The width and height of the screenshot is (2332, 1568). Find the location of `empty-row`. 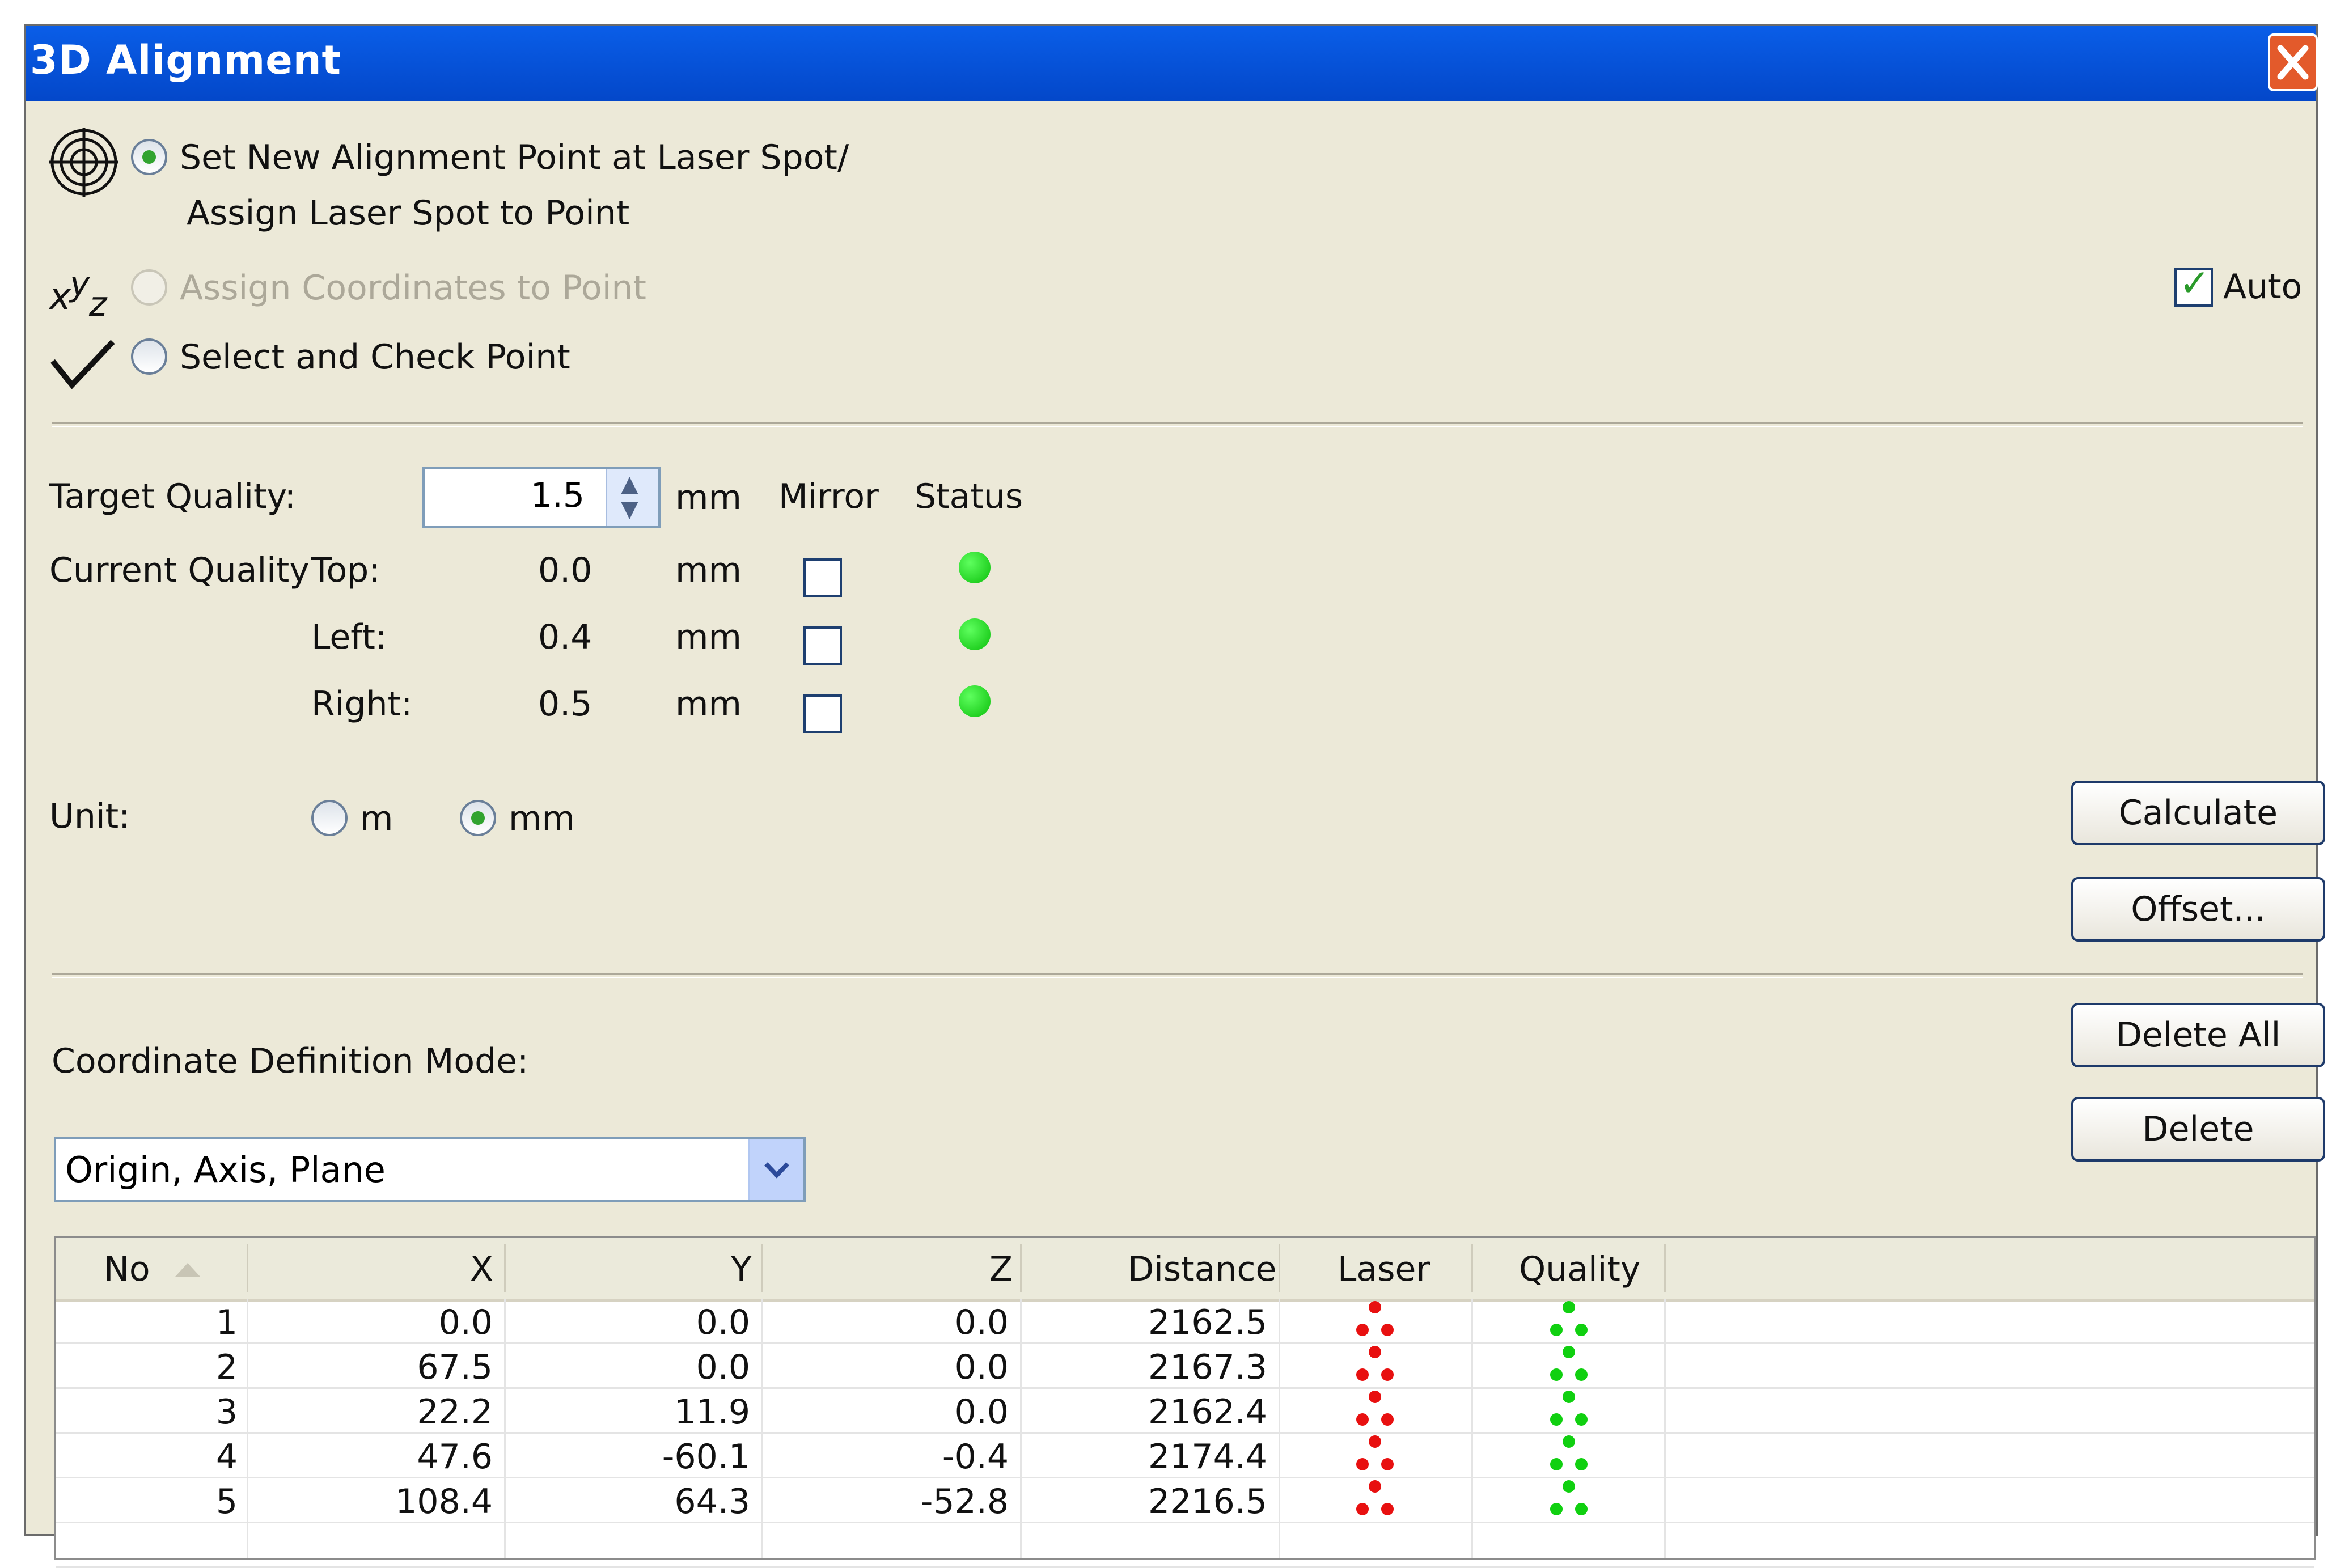

empty-row is located at coordinates (1185, 1545).